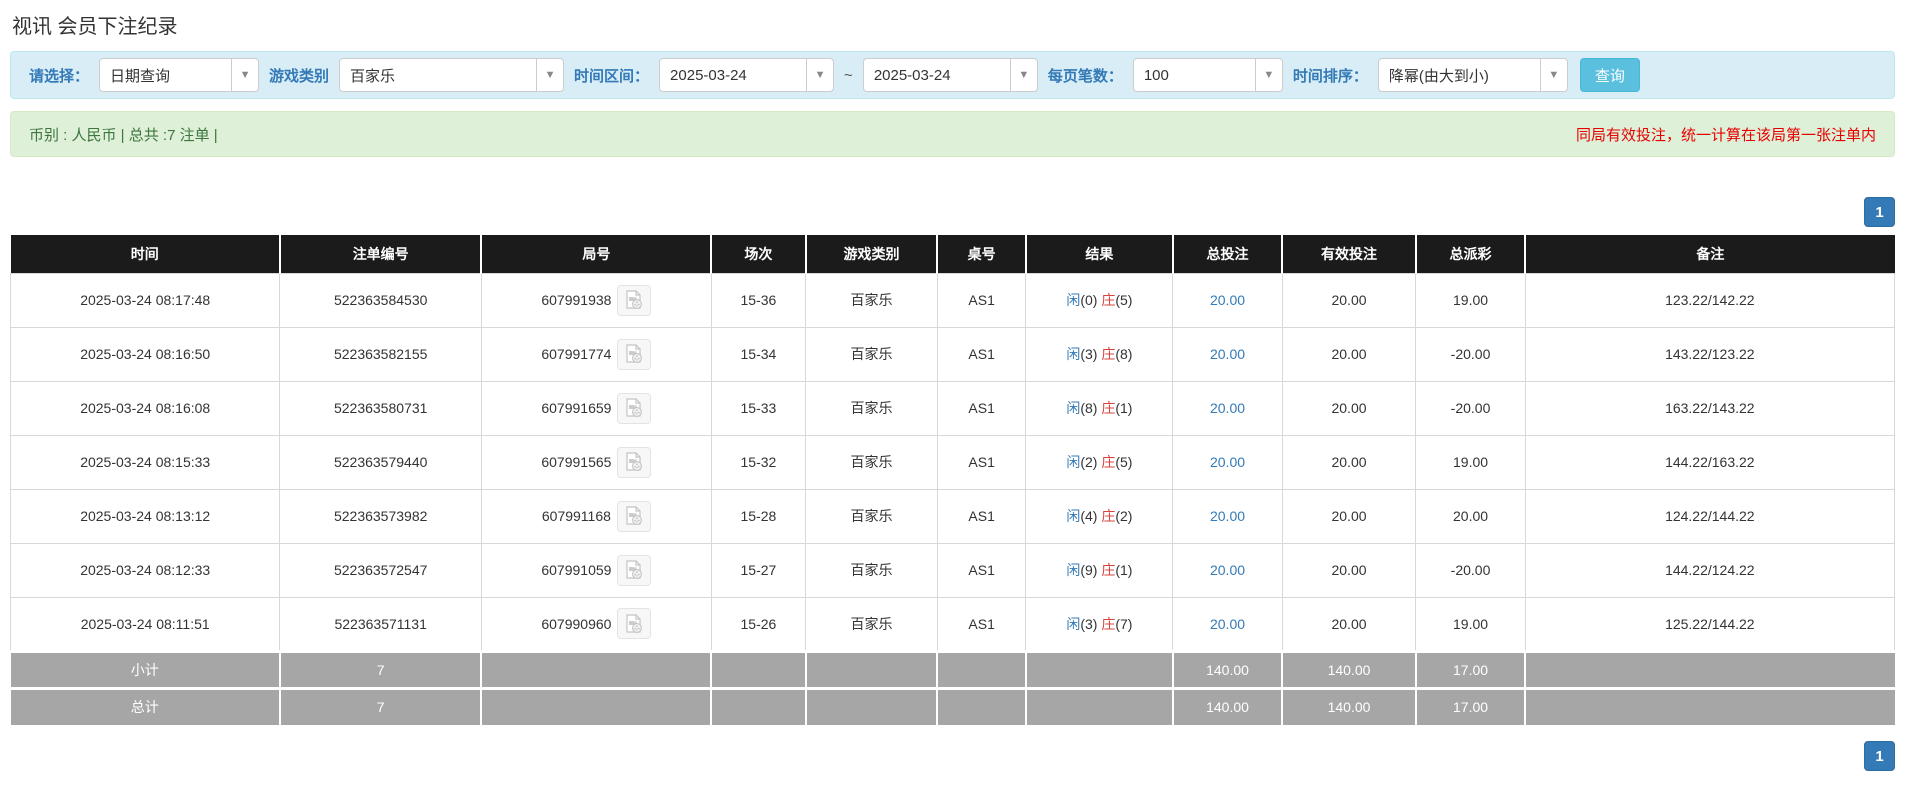 The height and width of the screenshot is (797, 1905). What do you see at coordinates (1470, 516) in the screenshot?
I see `cell-payout: 20.00` at bounding box center [1470, 516].